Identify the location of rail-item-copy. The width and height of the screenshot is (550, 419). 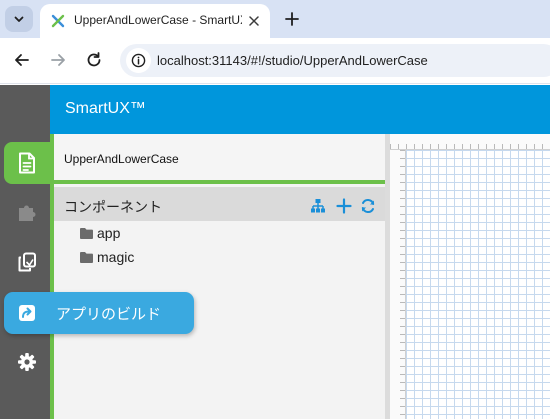
(27, 262).